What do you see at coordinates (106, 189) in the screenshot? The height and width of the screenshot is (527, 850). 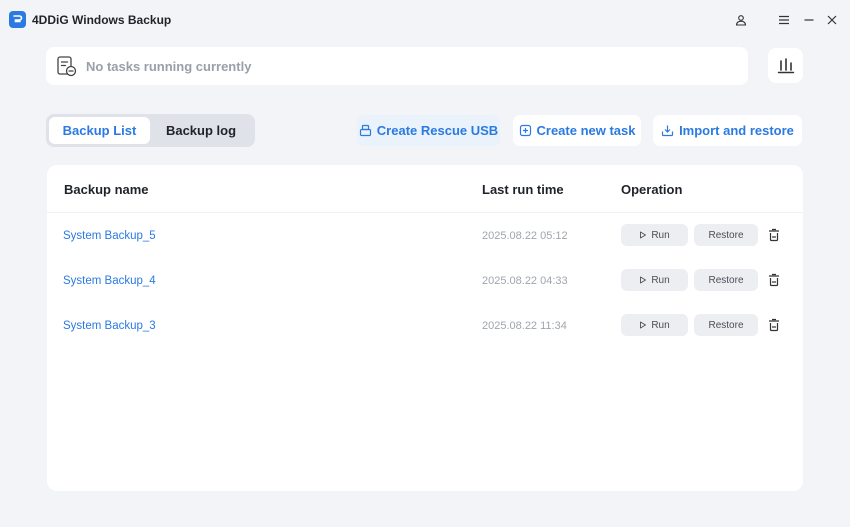 I see `column-backup-name: Backup name` at bounding box center [106, 189].